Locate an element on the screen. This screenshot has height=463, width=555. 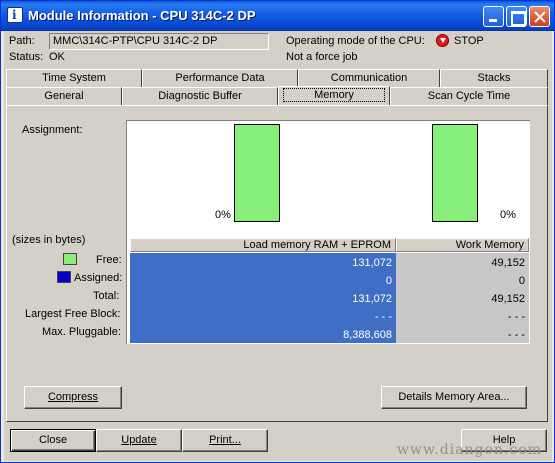
row-max-label: Max. Pluggable: is located at coordinates (81, 332).